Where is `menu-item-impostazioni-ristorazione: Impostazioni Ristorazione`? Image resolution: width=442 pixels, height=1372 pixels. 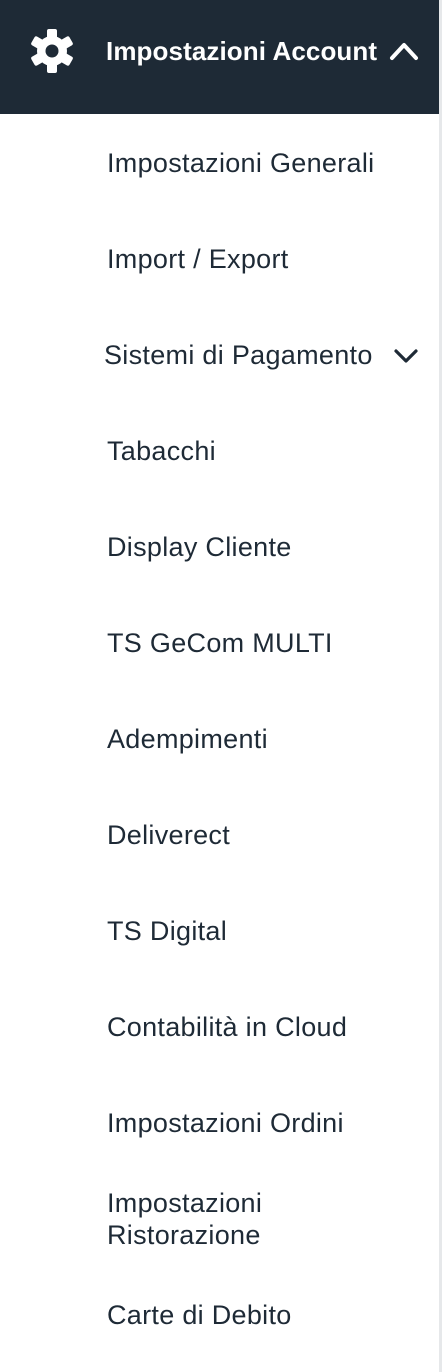 menu-item-impostazioni-ristorazione: Impostazioni Ristorazione is located at coordinates (219, 1219).